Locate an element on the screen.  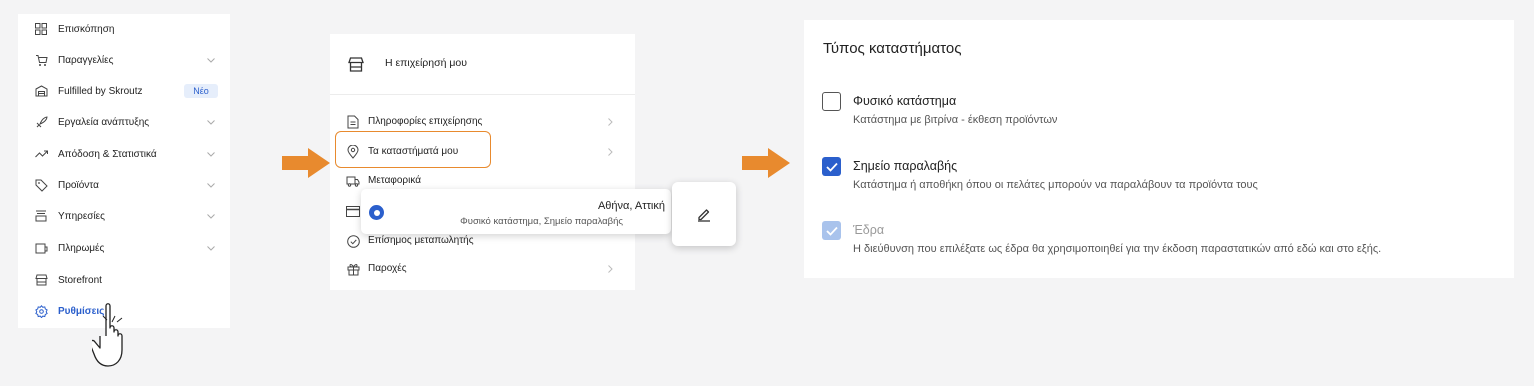
sidebar-item-label: Πληρωμές is located at coordinates (81, 248).